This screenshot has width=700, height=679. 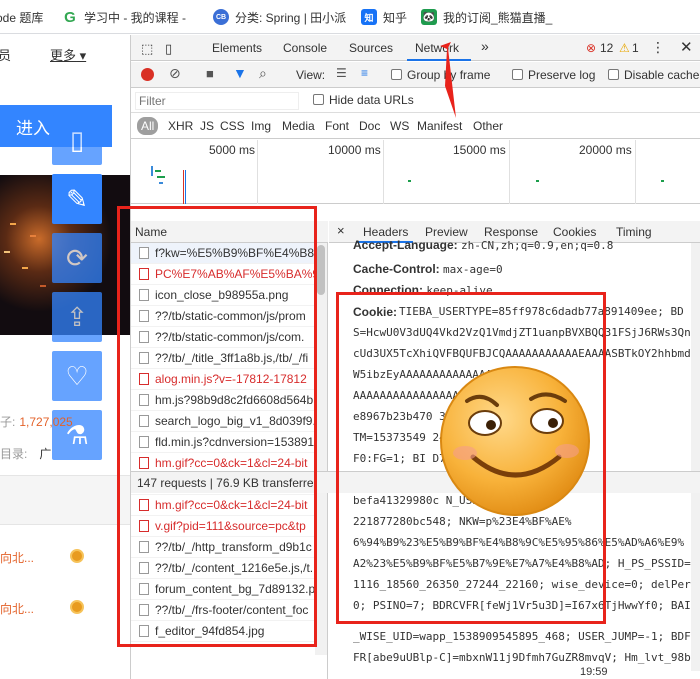 I want to click on hide-data-urls-checkbox: Hide data URLs, so click(x=363, y=100).